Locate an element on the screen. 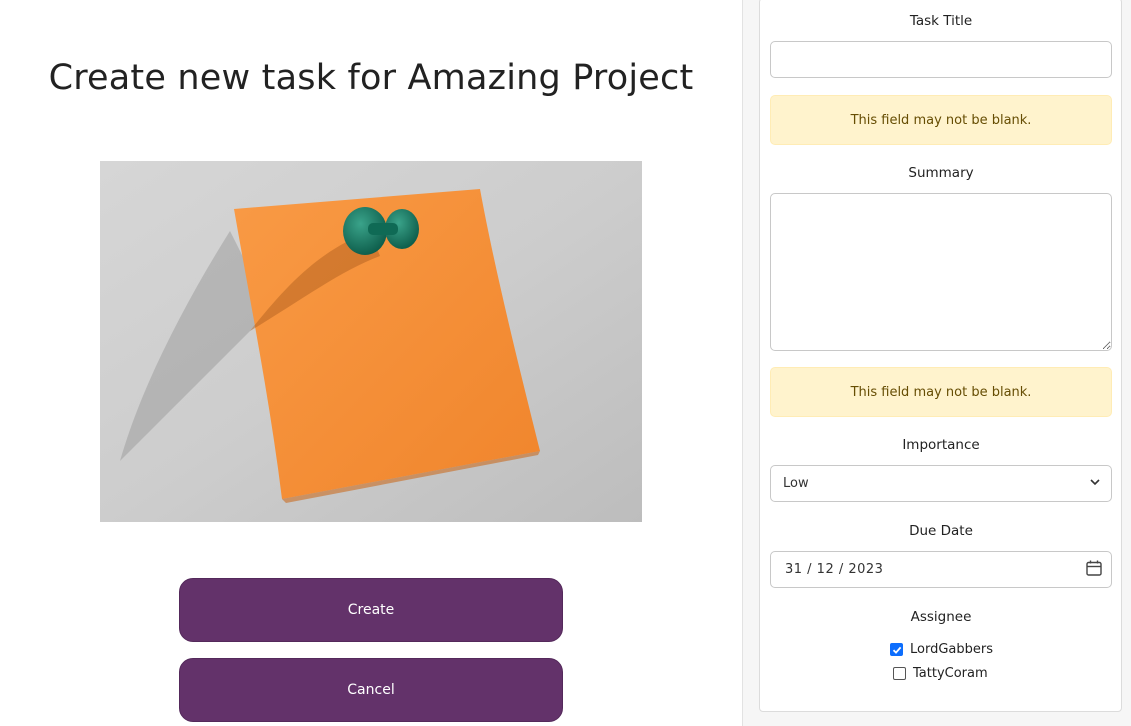 The width and height of the screenshot is (1131, 726). page-title: Create new task for Amazing Project is located at coordinates (371, 78).